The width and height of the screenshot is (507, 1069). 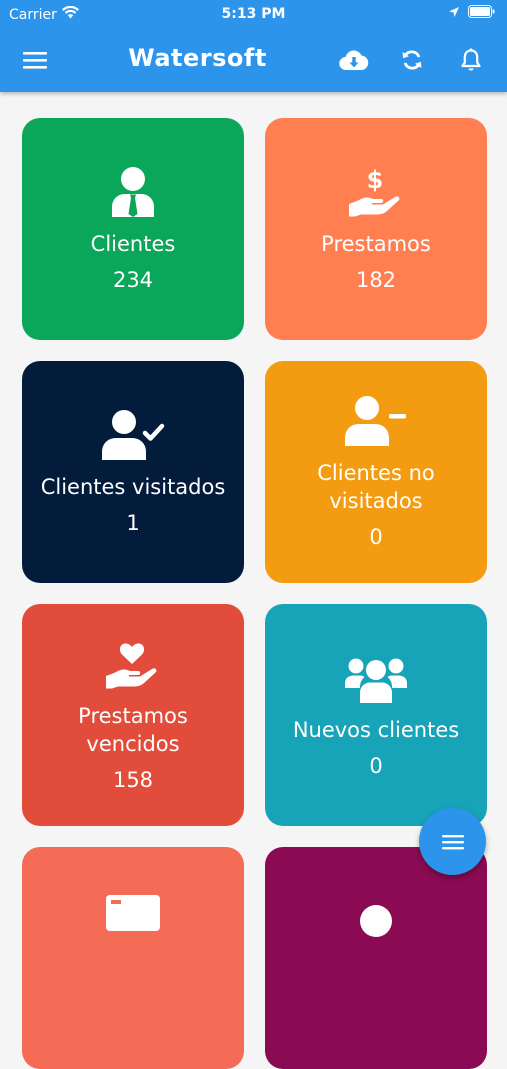 I want to click on users-icon, so click(x=376, y=678).